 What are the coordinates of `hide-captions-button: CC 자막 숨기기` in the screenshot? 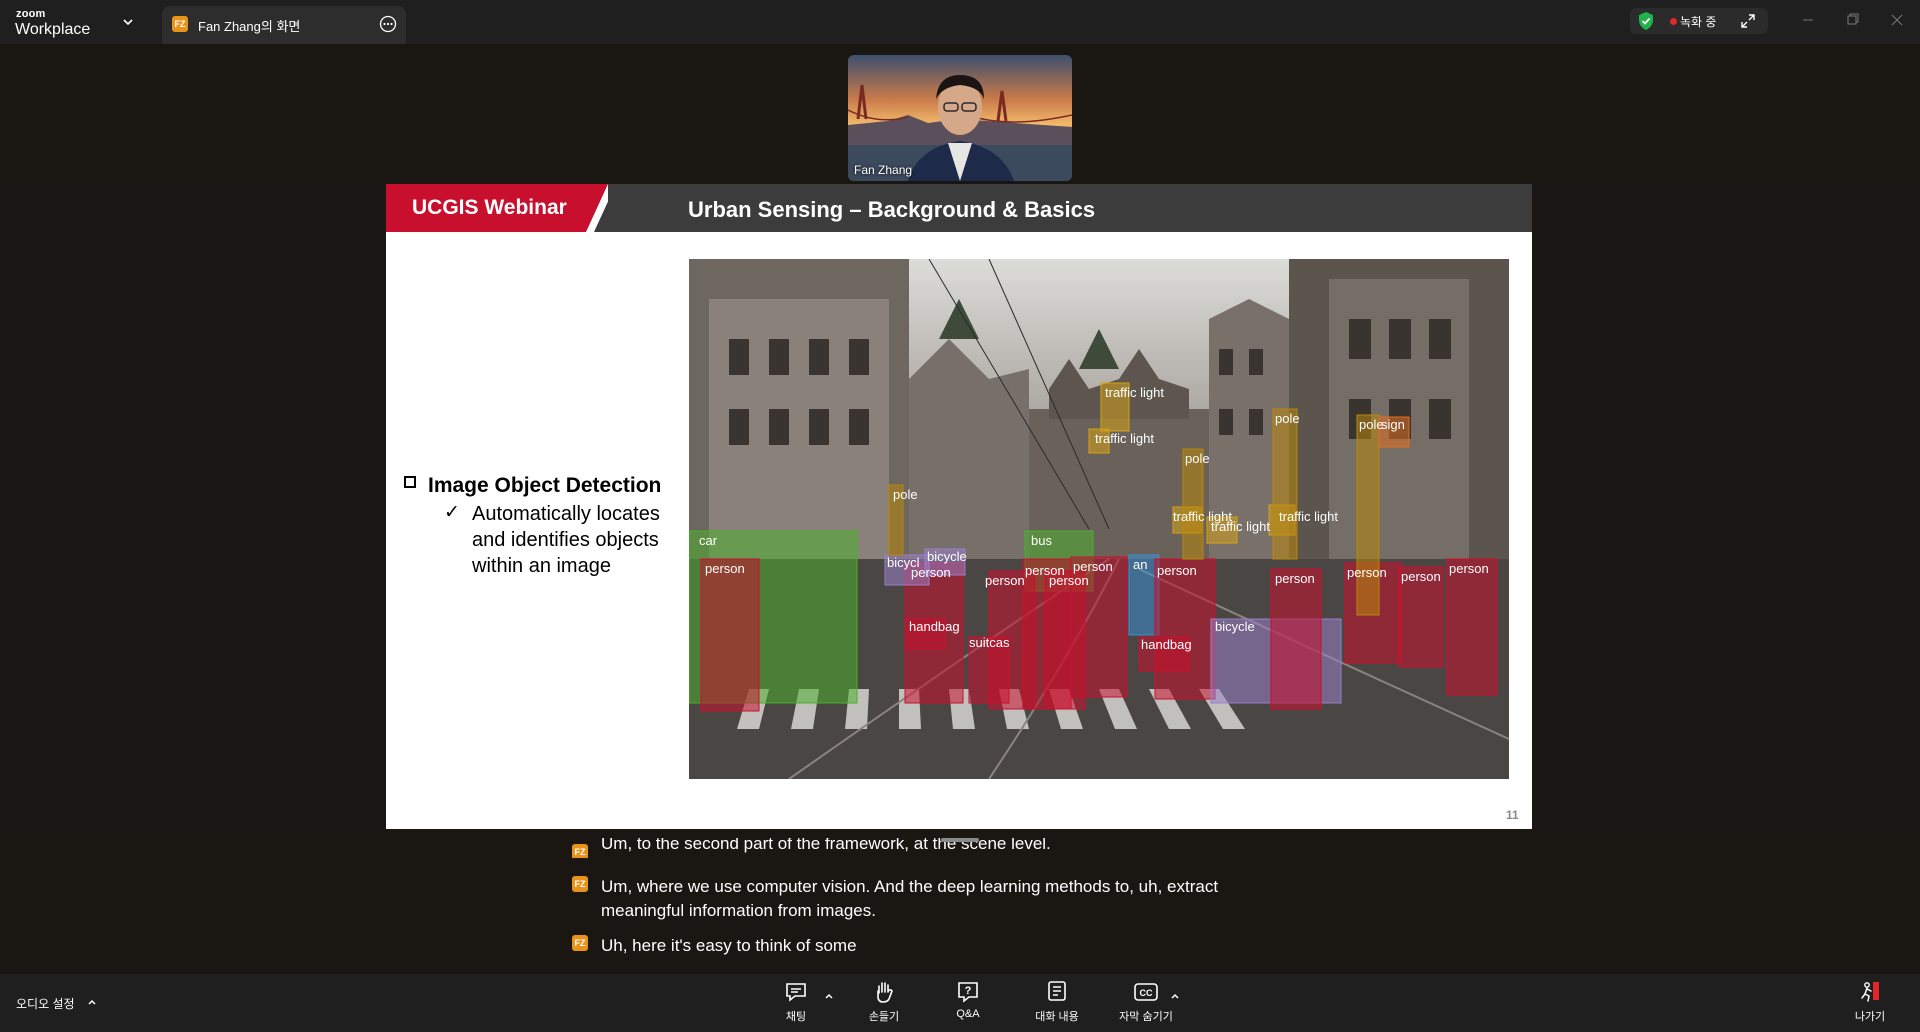 It's located at (1146, 1004).